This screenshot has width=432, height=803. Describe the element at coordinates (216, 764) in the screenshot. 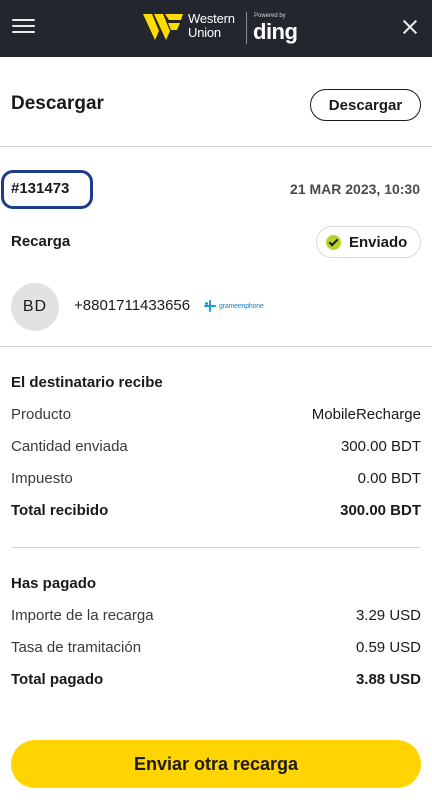

I see `send-another-recharge-button: Enviar otra recarga` at that location.